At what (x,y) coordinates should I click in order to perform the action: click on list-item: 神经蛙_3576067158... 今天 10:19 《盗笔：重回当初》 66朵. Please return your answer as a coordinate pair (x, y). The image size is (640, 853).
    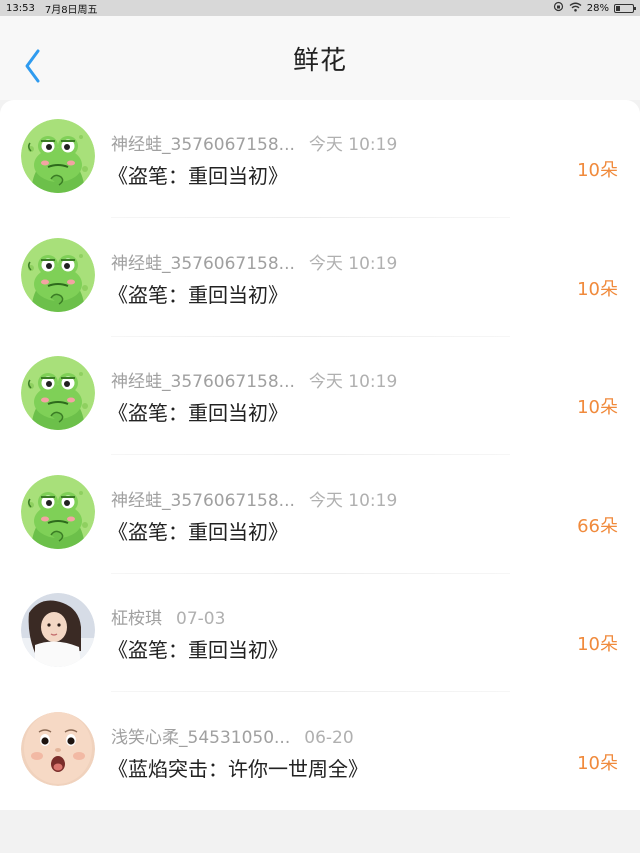
    Looking at the image, I should click on (320, 515).